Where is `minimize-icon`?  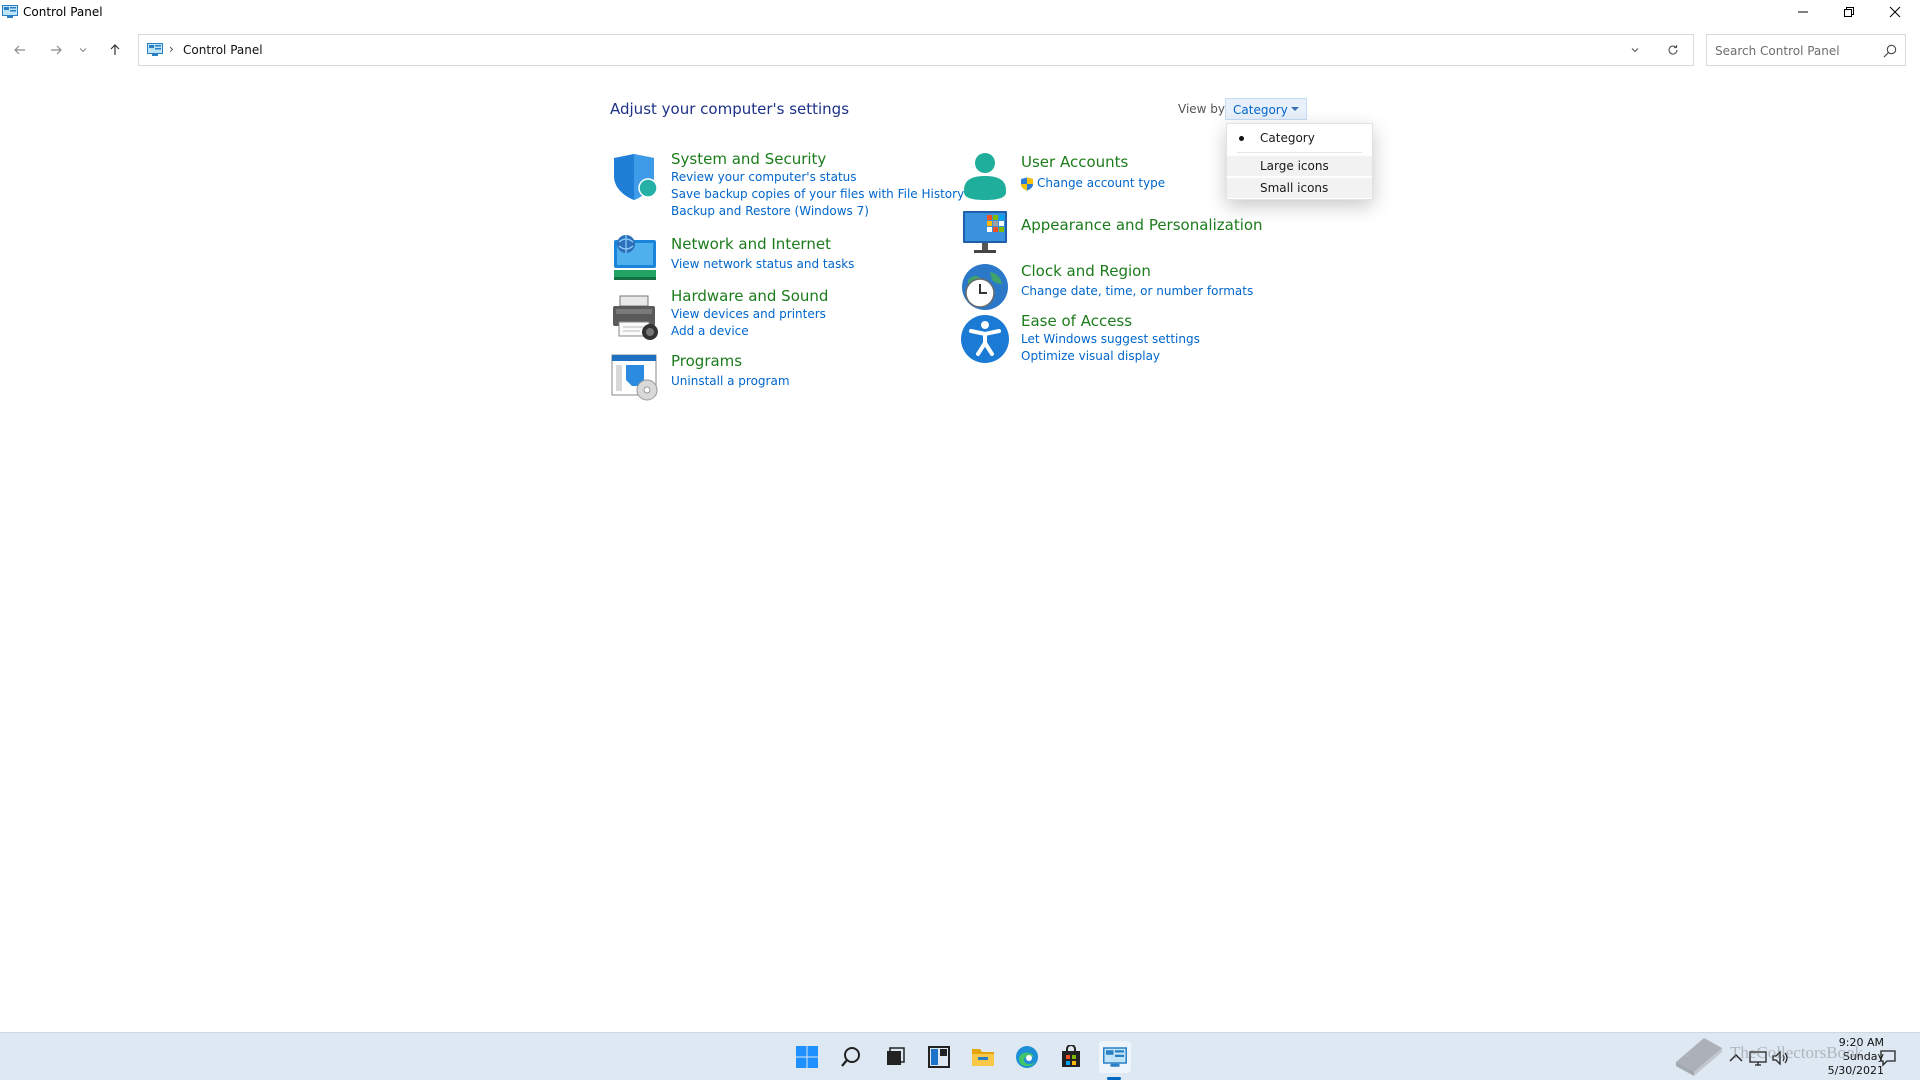 minimize-icon is located at coordinates (1803, 12).